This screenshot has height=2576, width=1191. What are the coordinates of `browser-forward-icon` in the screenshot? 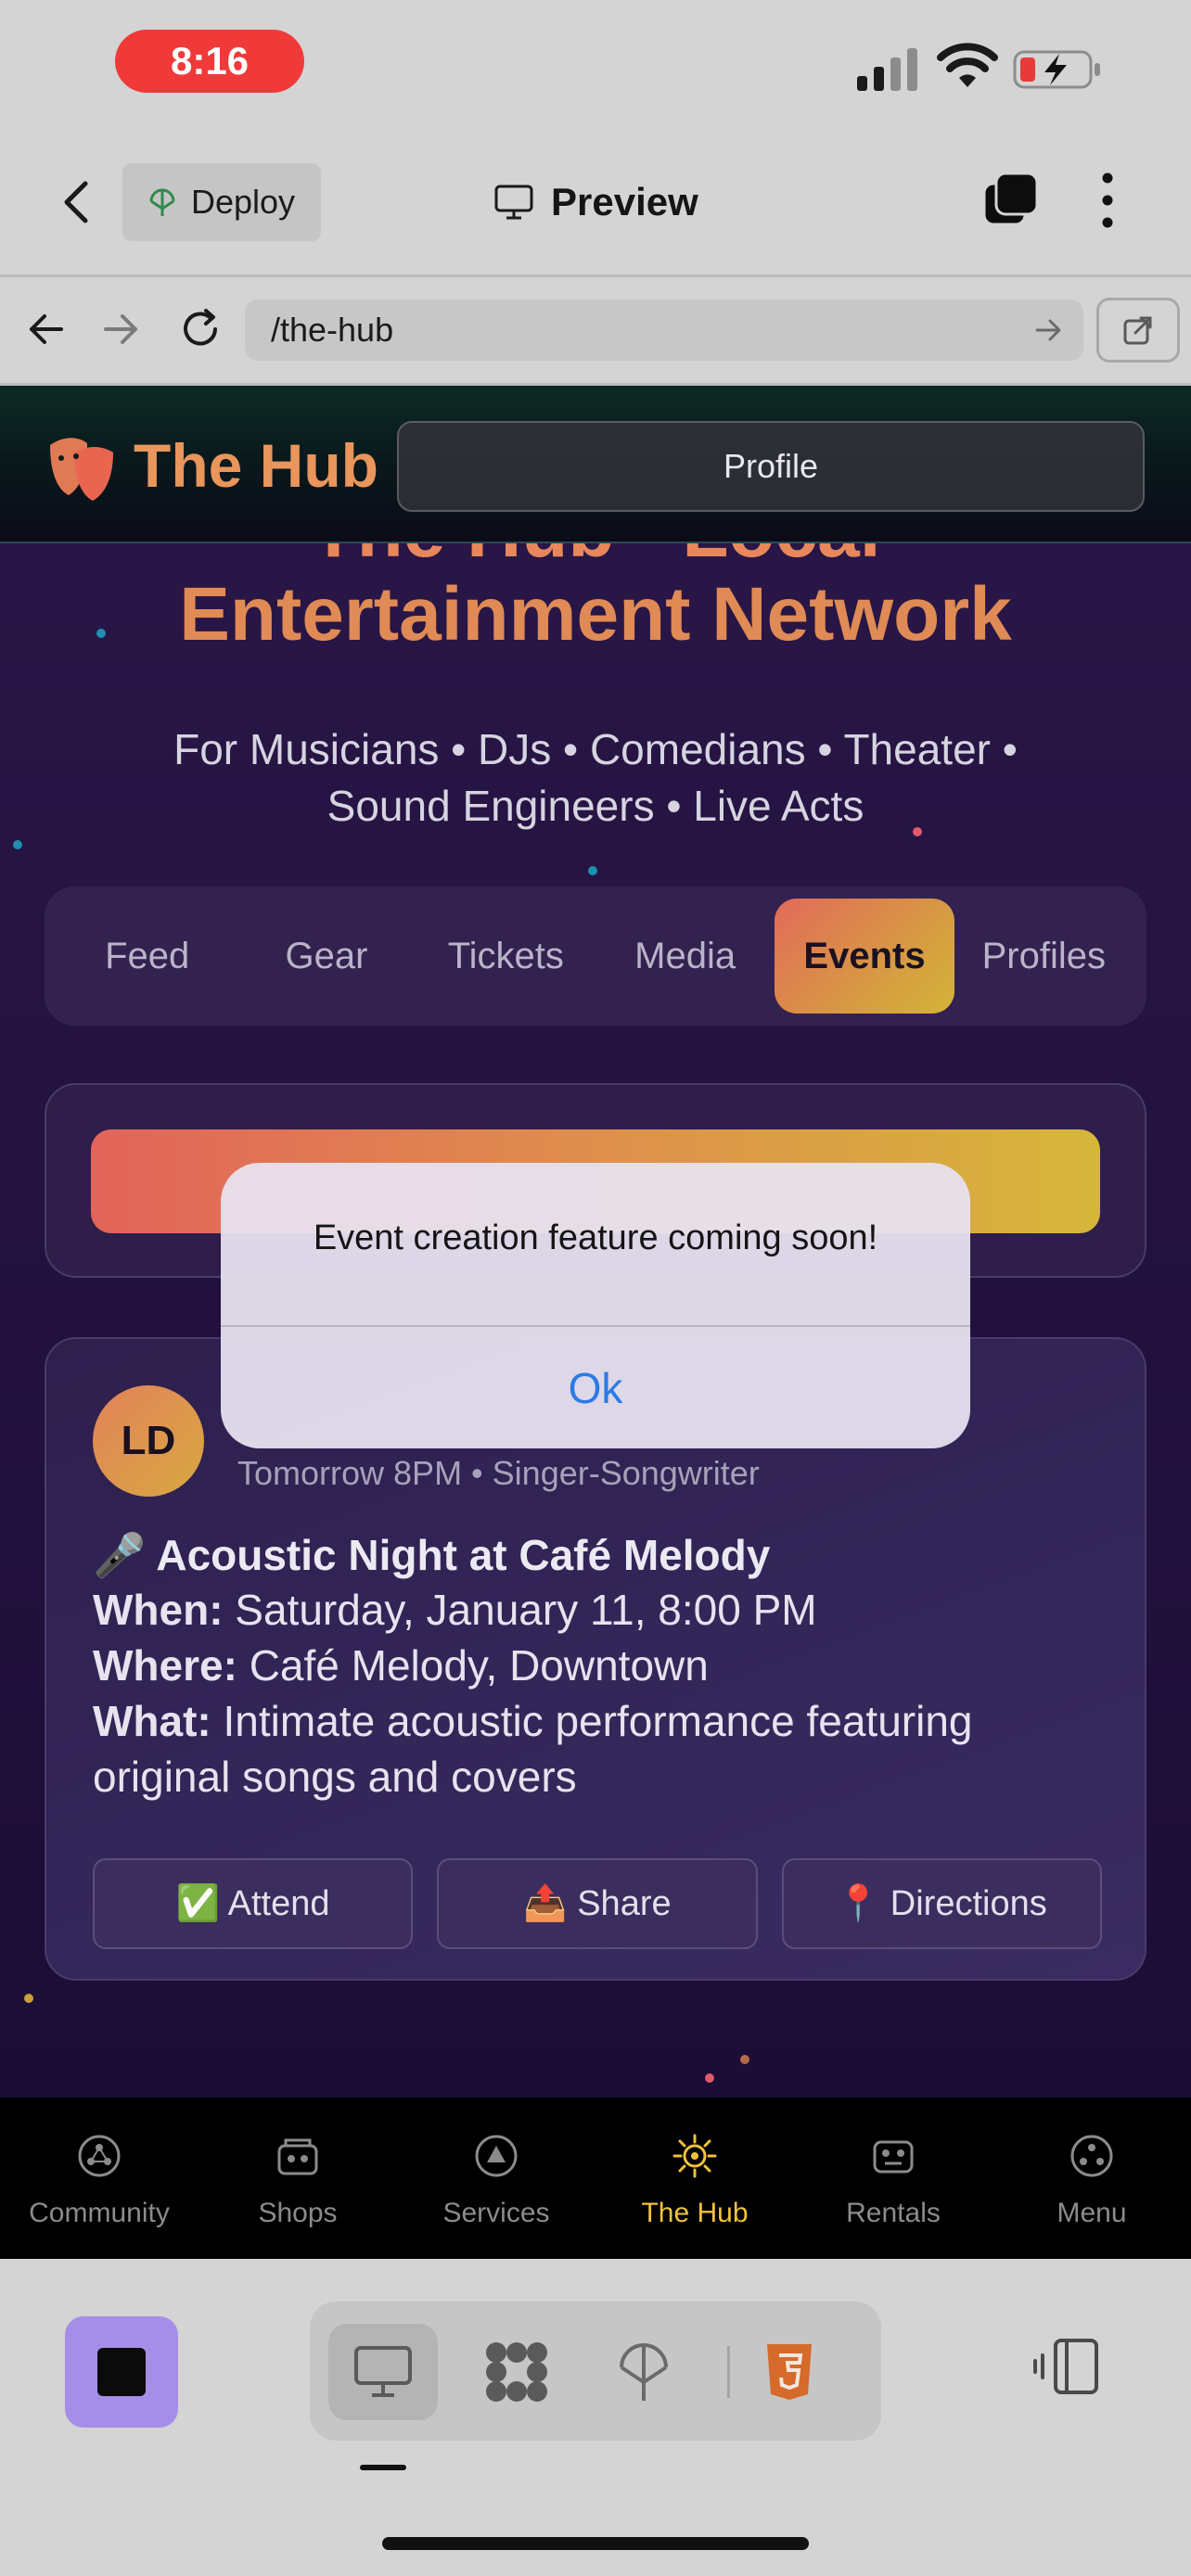 It's located at (121, 329).